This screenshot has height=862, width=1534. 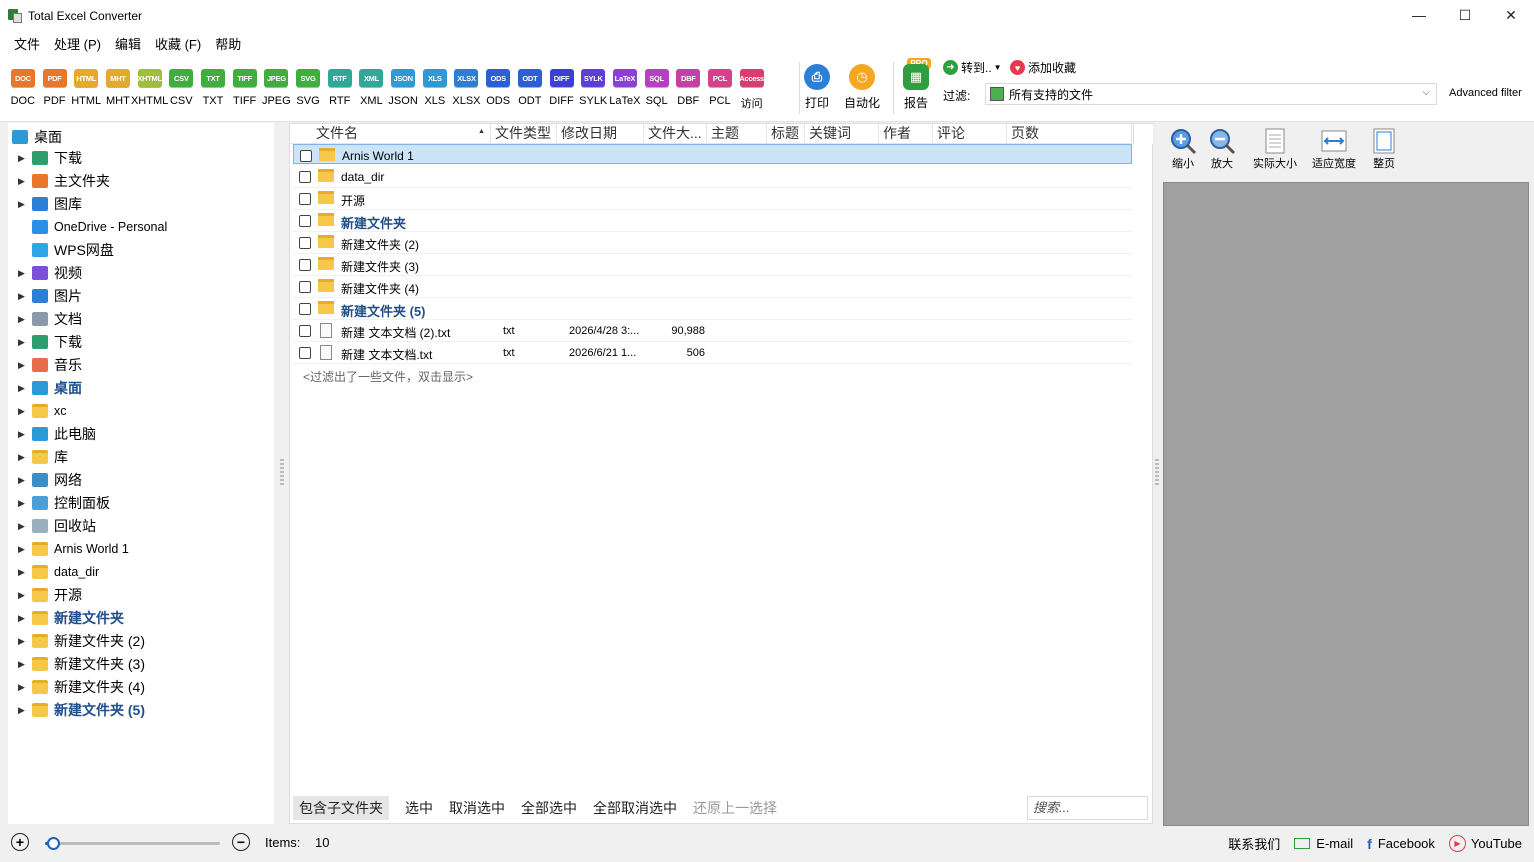 I want to click on format-doc-button: DOC DOC, so click(x=23, y=88).